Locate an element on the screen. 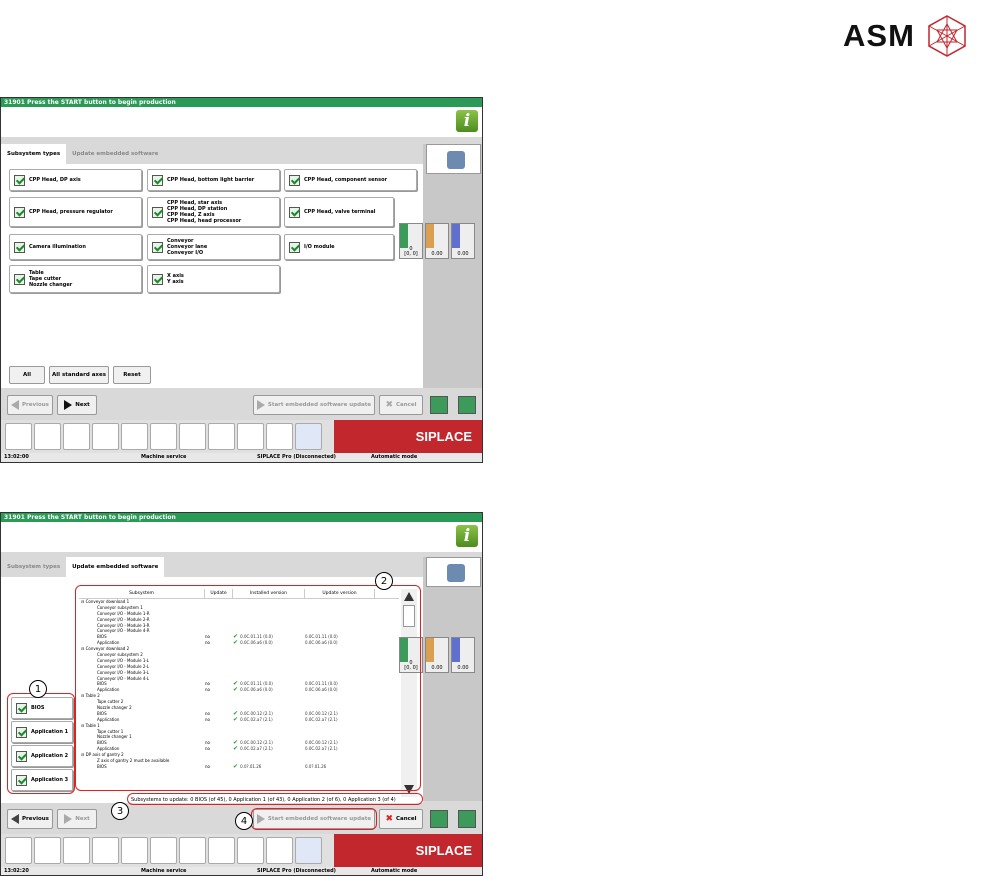  all-button: All is located at coordinates (27, 375).